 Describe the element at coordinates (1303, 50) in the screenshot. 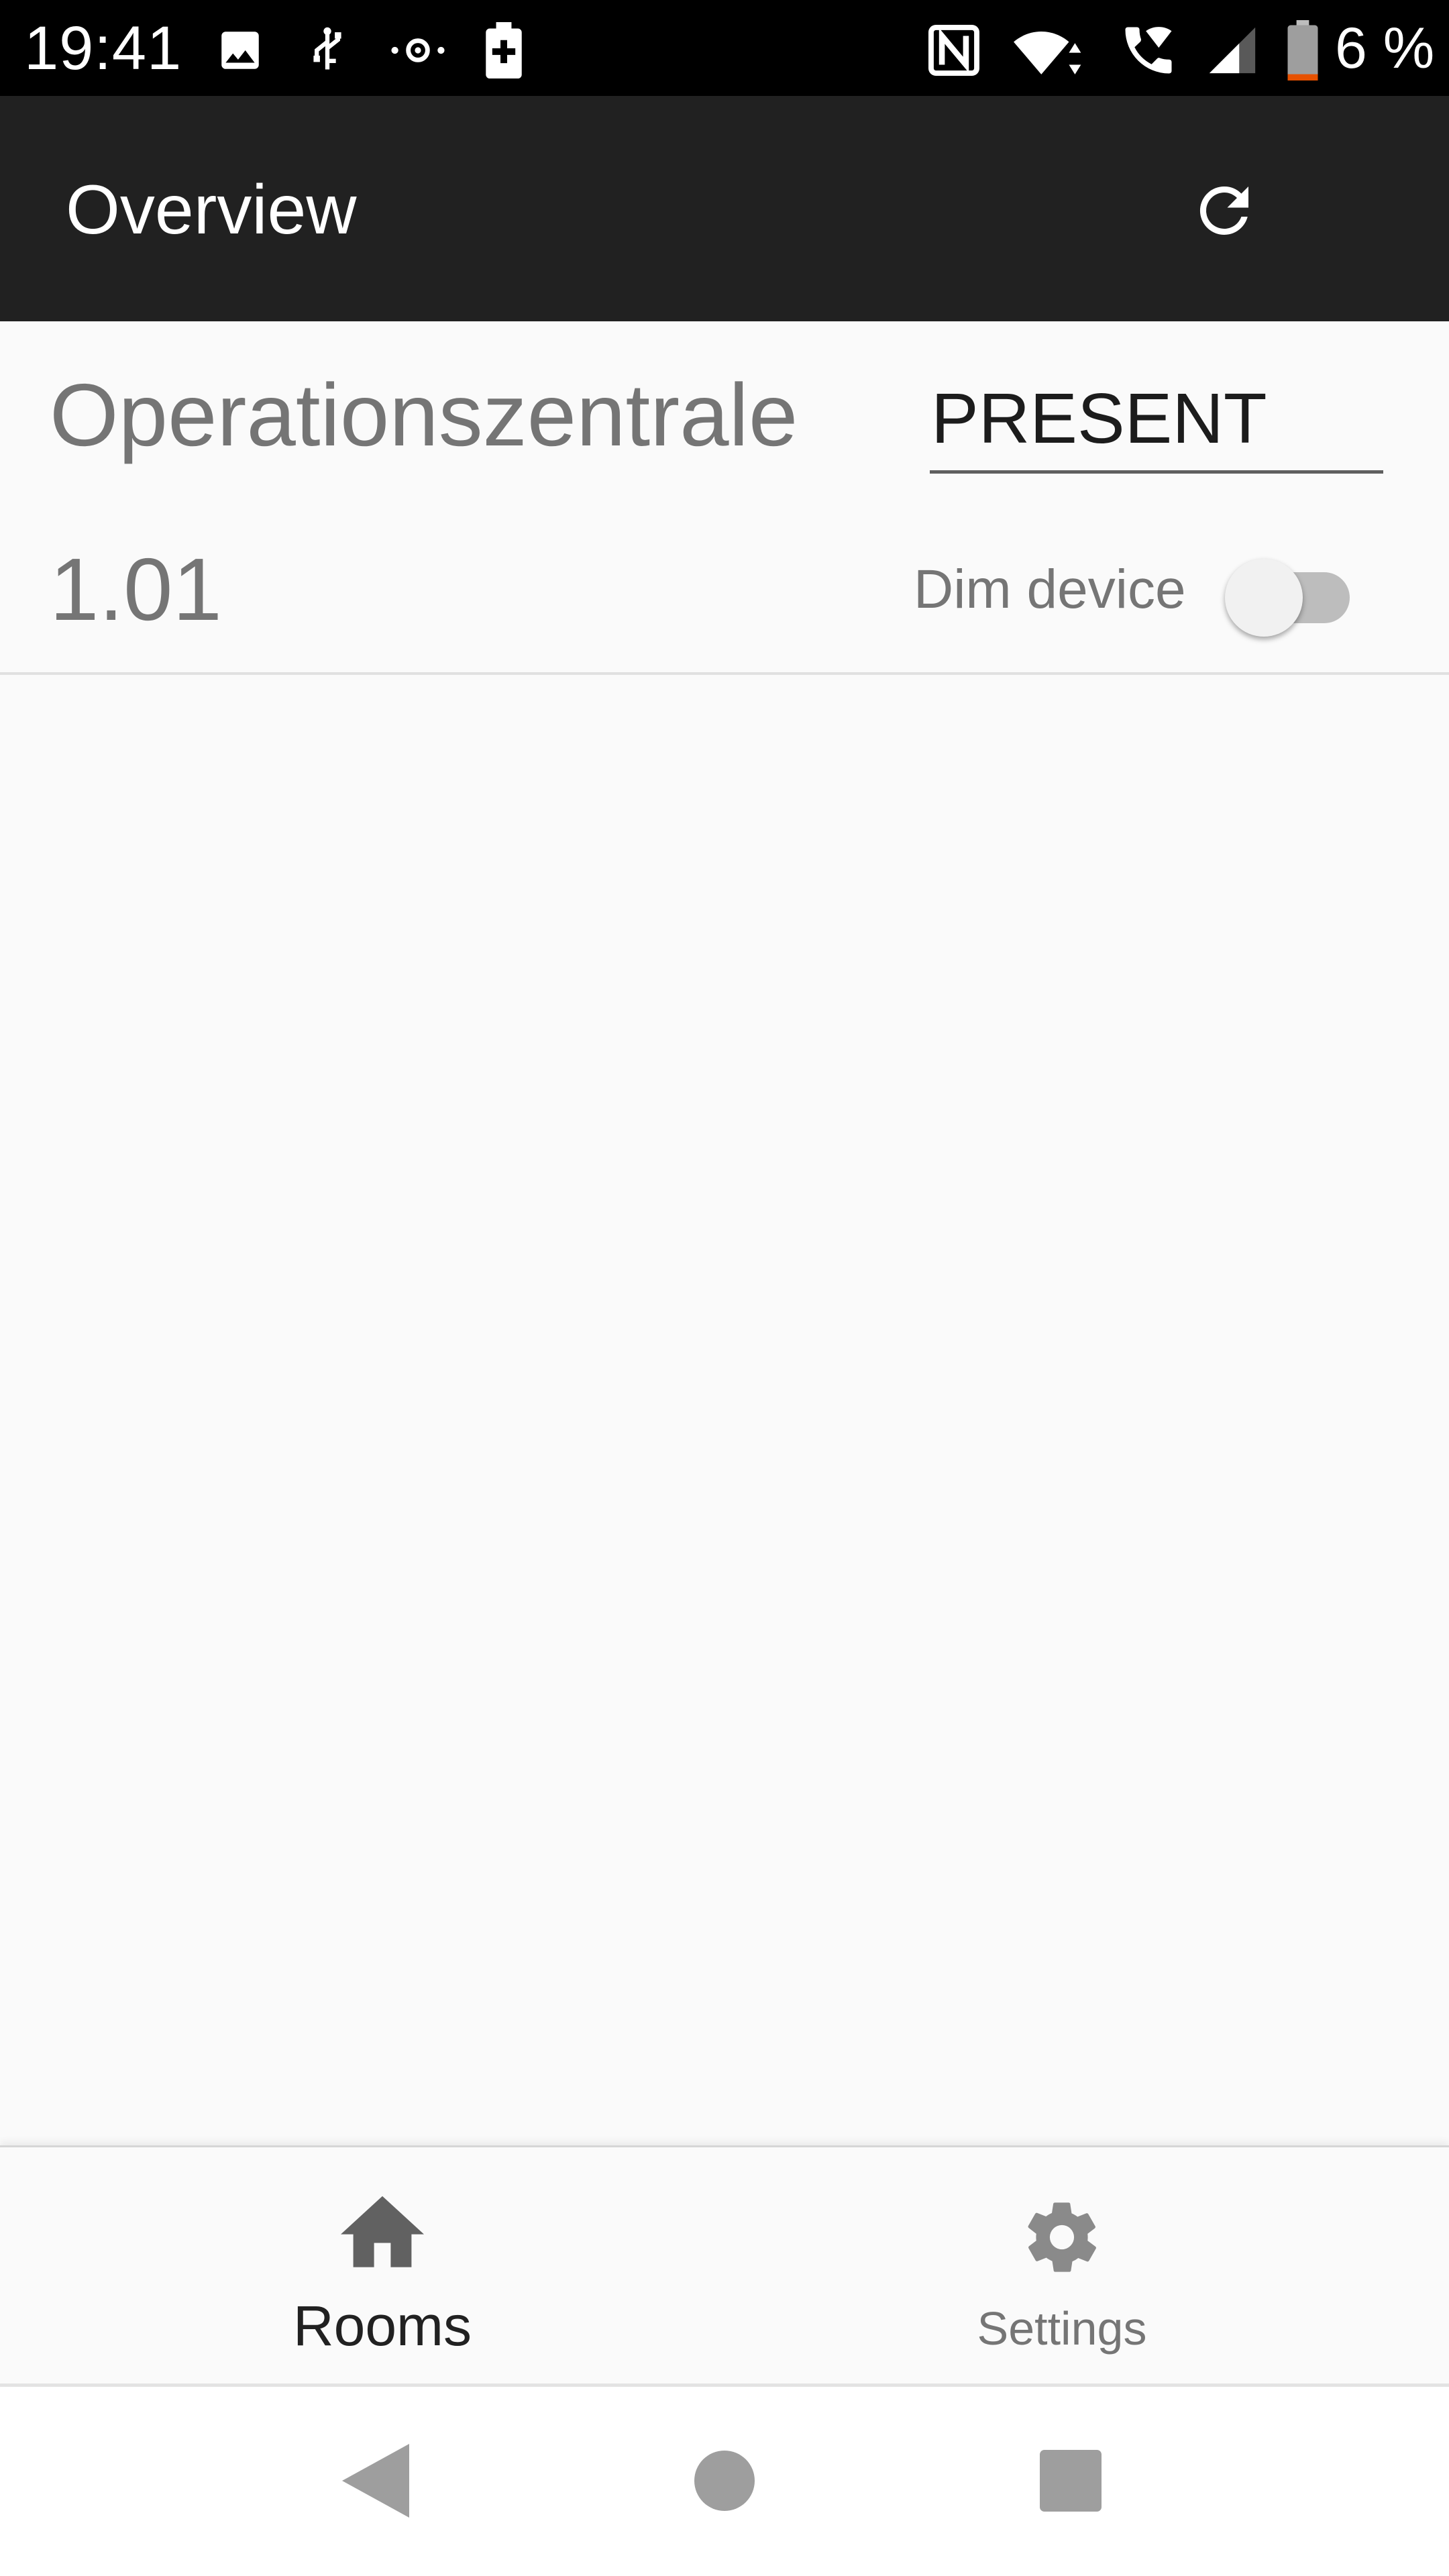

I see `battery-icon` at that location.